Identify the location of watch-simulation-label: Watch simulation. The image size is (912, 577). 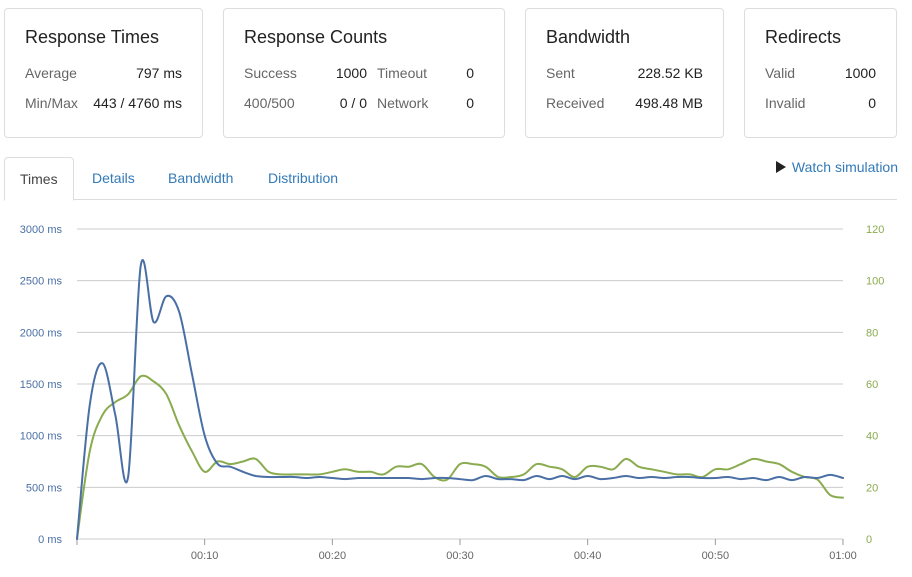
(844, 167).